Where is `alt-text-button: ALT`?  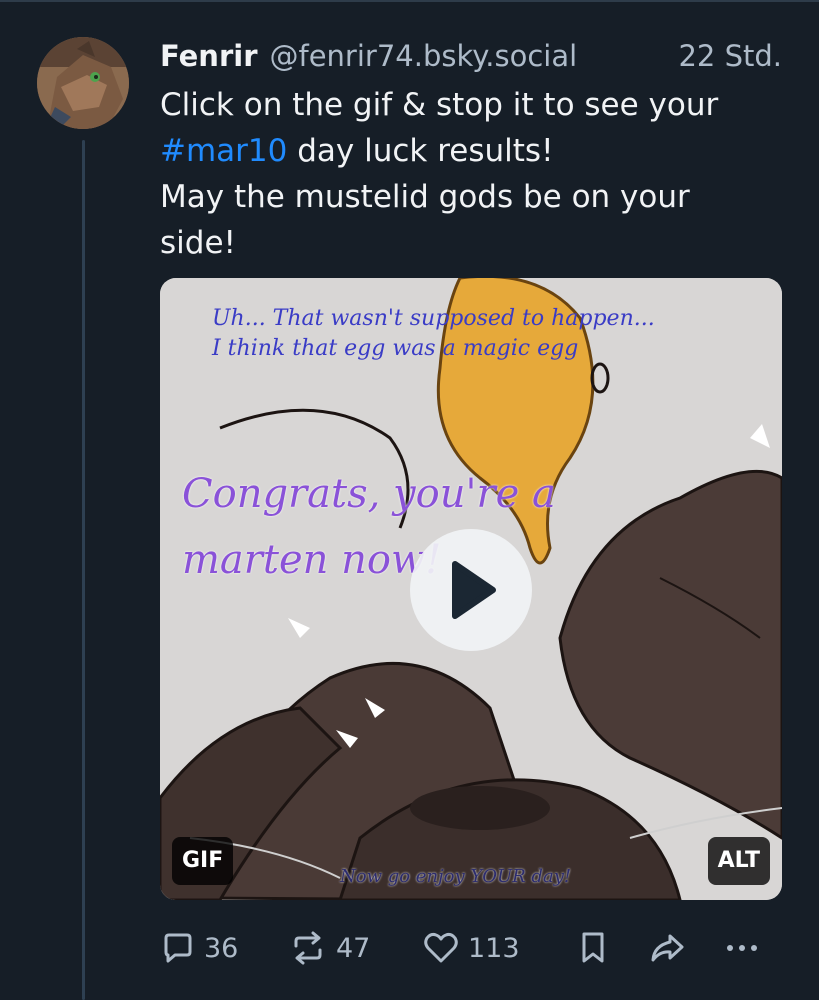 alt-text-button: ALT is located at coordinates (738, 861).